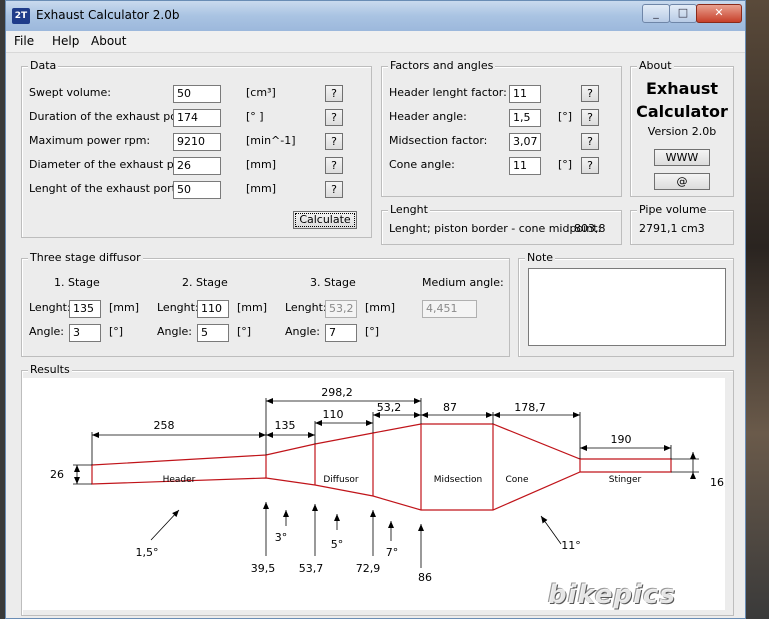 Image resolution: width=769 pixels, height=619 pixels. What do you see at coordinates (116, 331) in the screenshot?
I see `stage1-angle-unit: [°]` at bounding box center [116, 331].